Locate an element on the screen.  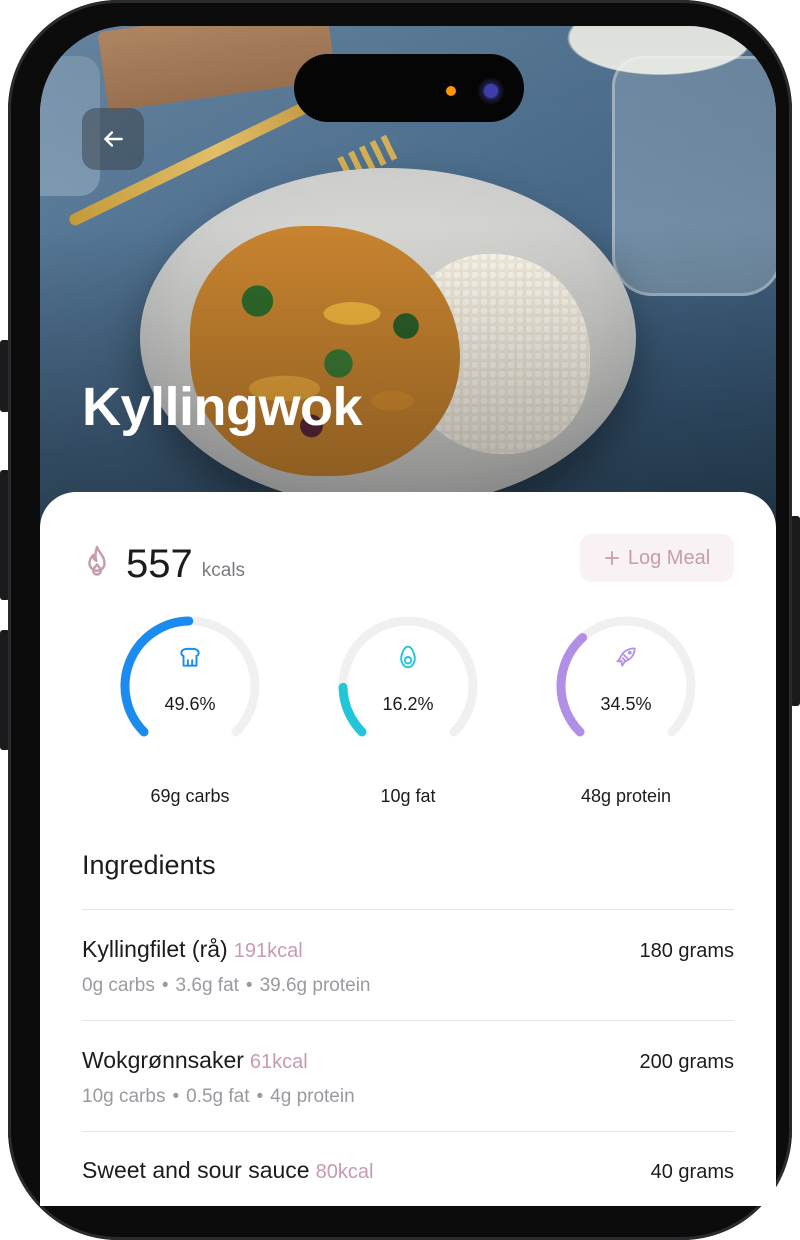
calorie-summary: 557 kcals is located at coordinates (163, 561).